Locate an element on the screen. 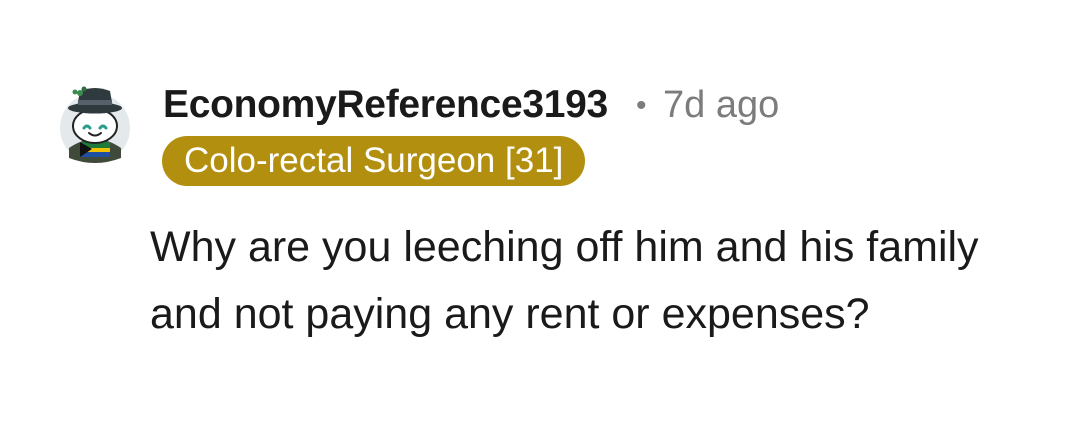 Image resolution: width=1080 pixels, height=439 pixels. user-flair: Colo-rectal Surgeon [31] is located at coordinates (374, 161).